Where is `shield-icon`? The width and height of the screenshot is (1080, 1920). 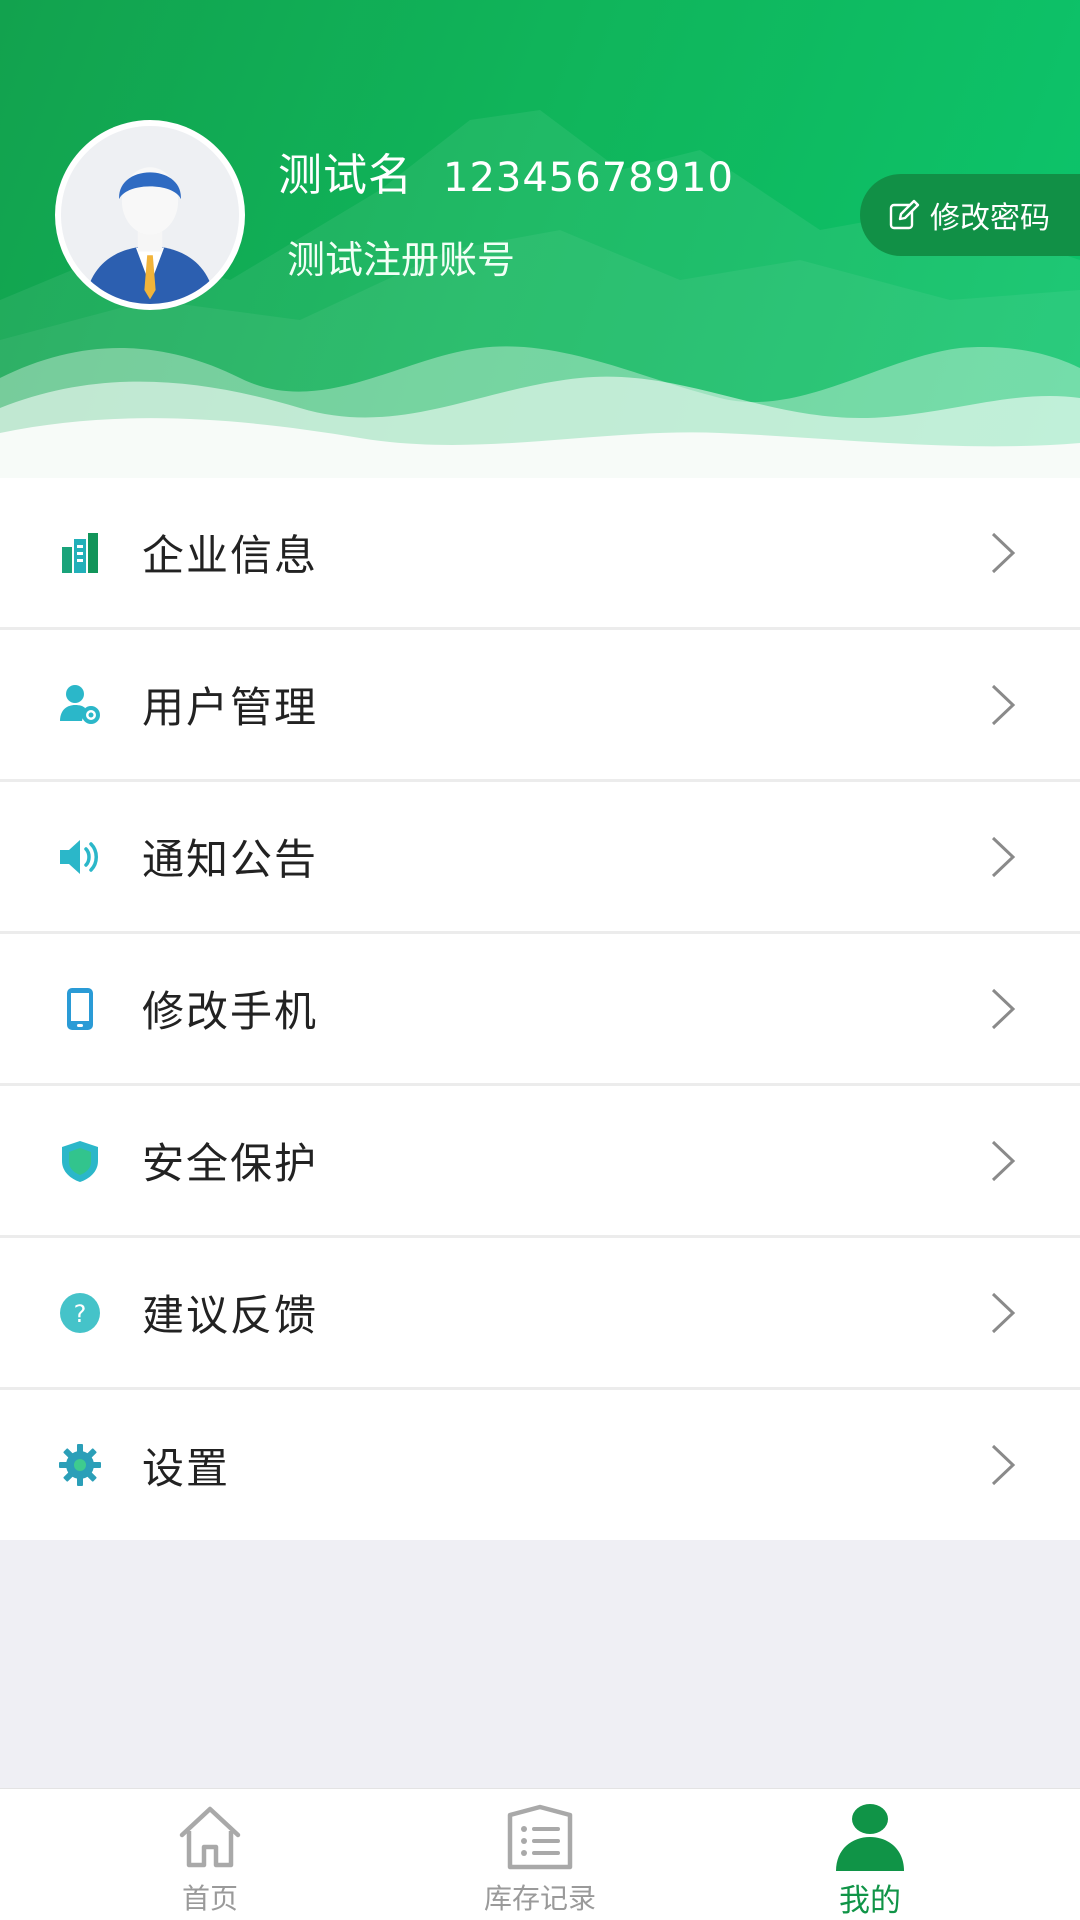
shield-icon is located at coordinates (80, 1161).